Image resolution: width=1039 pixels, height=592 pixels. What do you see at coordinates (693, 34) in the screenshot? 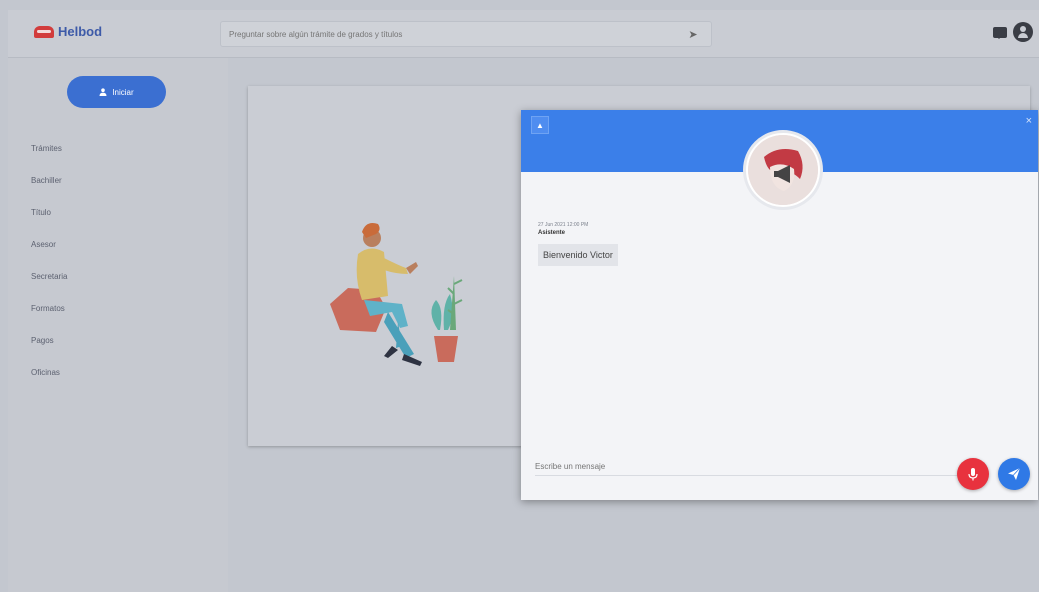
I see `send-icon: ➤` at bounding box center [693, 34].